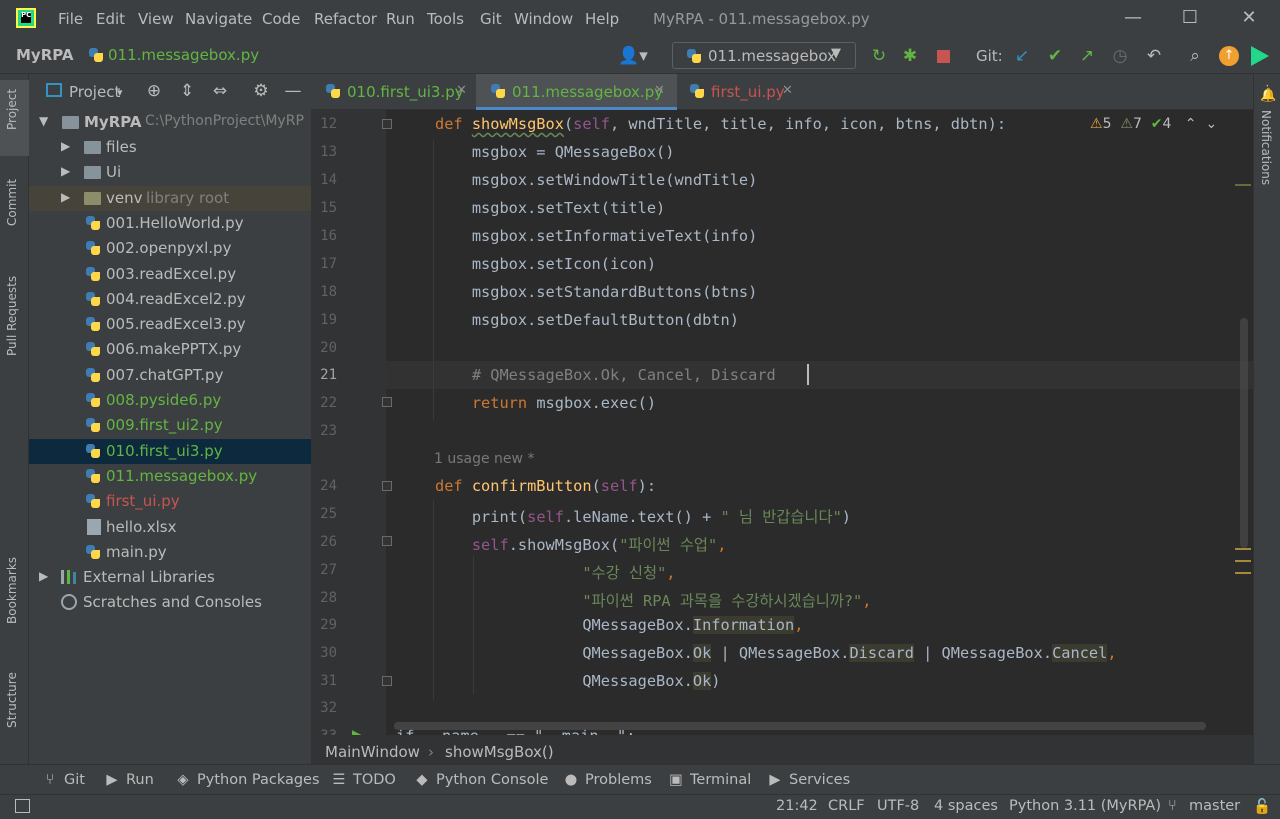 Image resolution: width=1280 pixels, height=819 pixels. What do you see at coordinates (602, 19) in the screenshot?
I see `menu-help: Help` at bounding box center [602, 19].